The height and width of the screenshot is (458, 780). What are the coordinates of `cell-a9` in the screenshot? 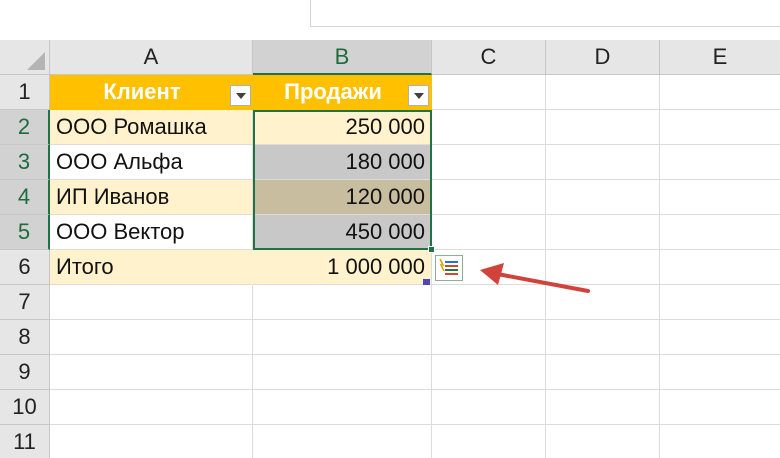 It's located at (151, 372).